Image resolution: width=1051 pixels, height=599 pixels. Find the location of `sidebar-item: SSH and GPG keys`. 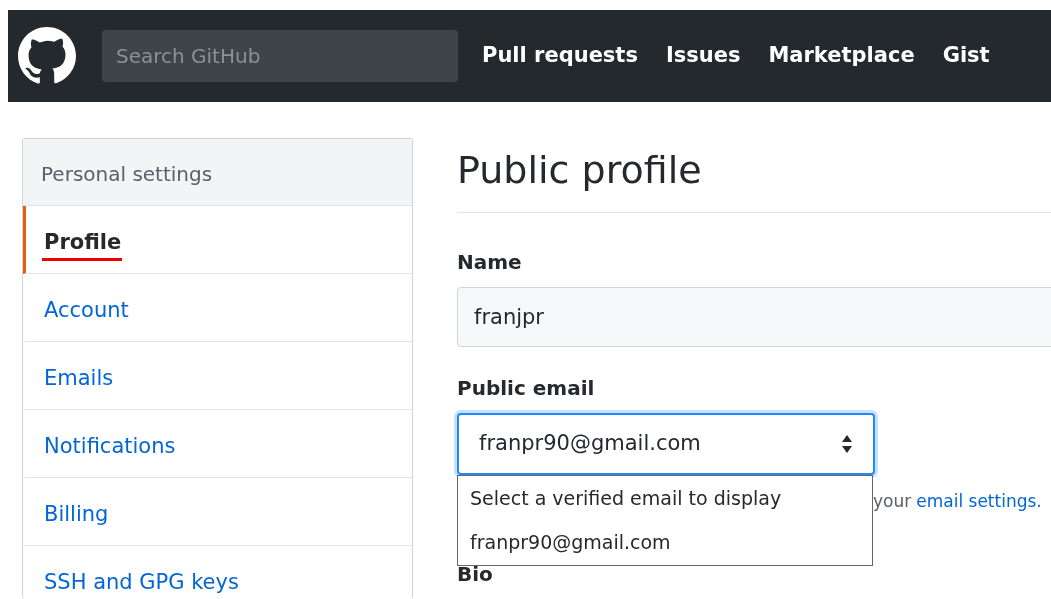

sidebar-item: SSH and GPG keys is located at coordinates (217, 572).